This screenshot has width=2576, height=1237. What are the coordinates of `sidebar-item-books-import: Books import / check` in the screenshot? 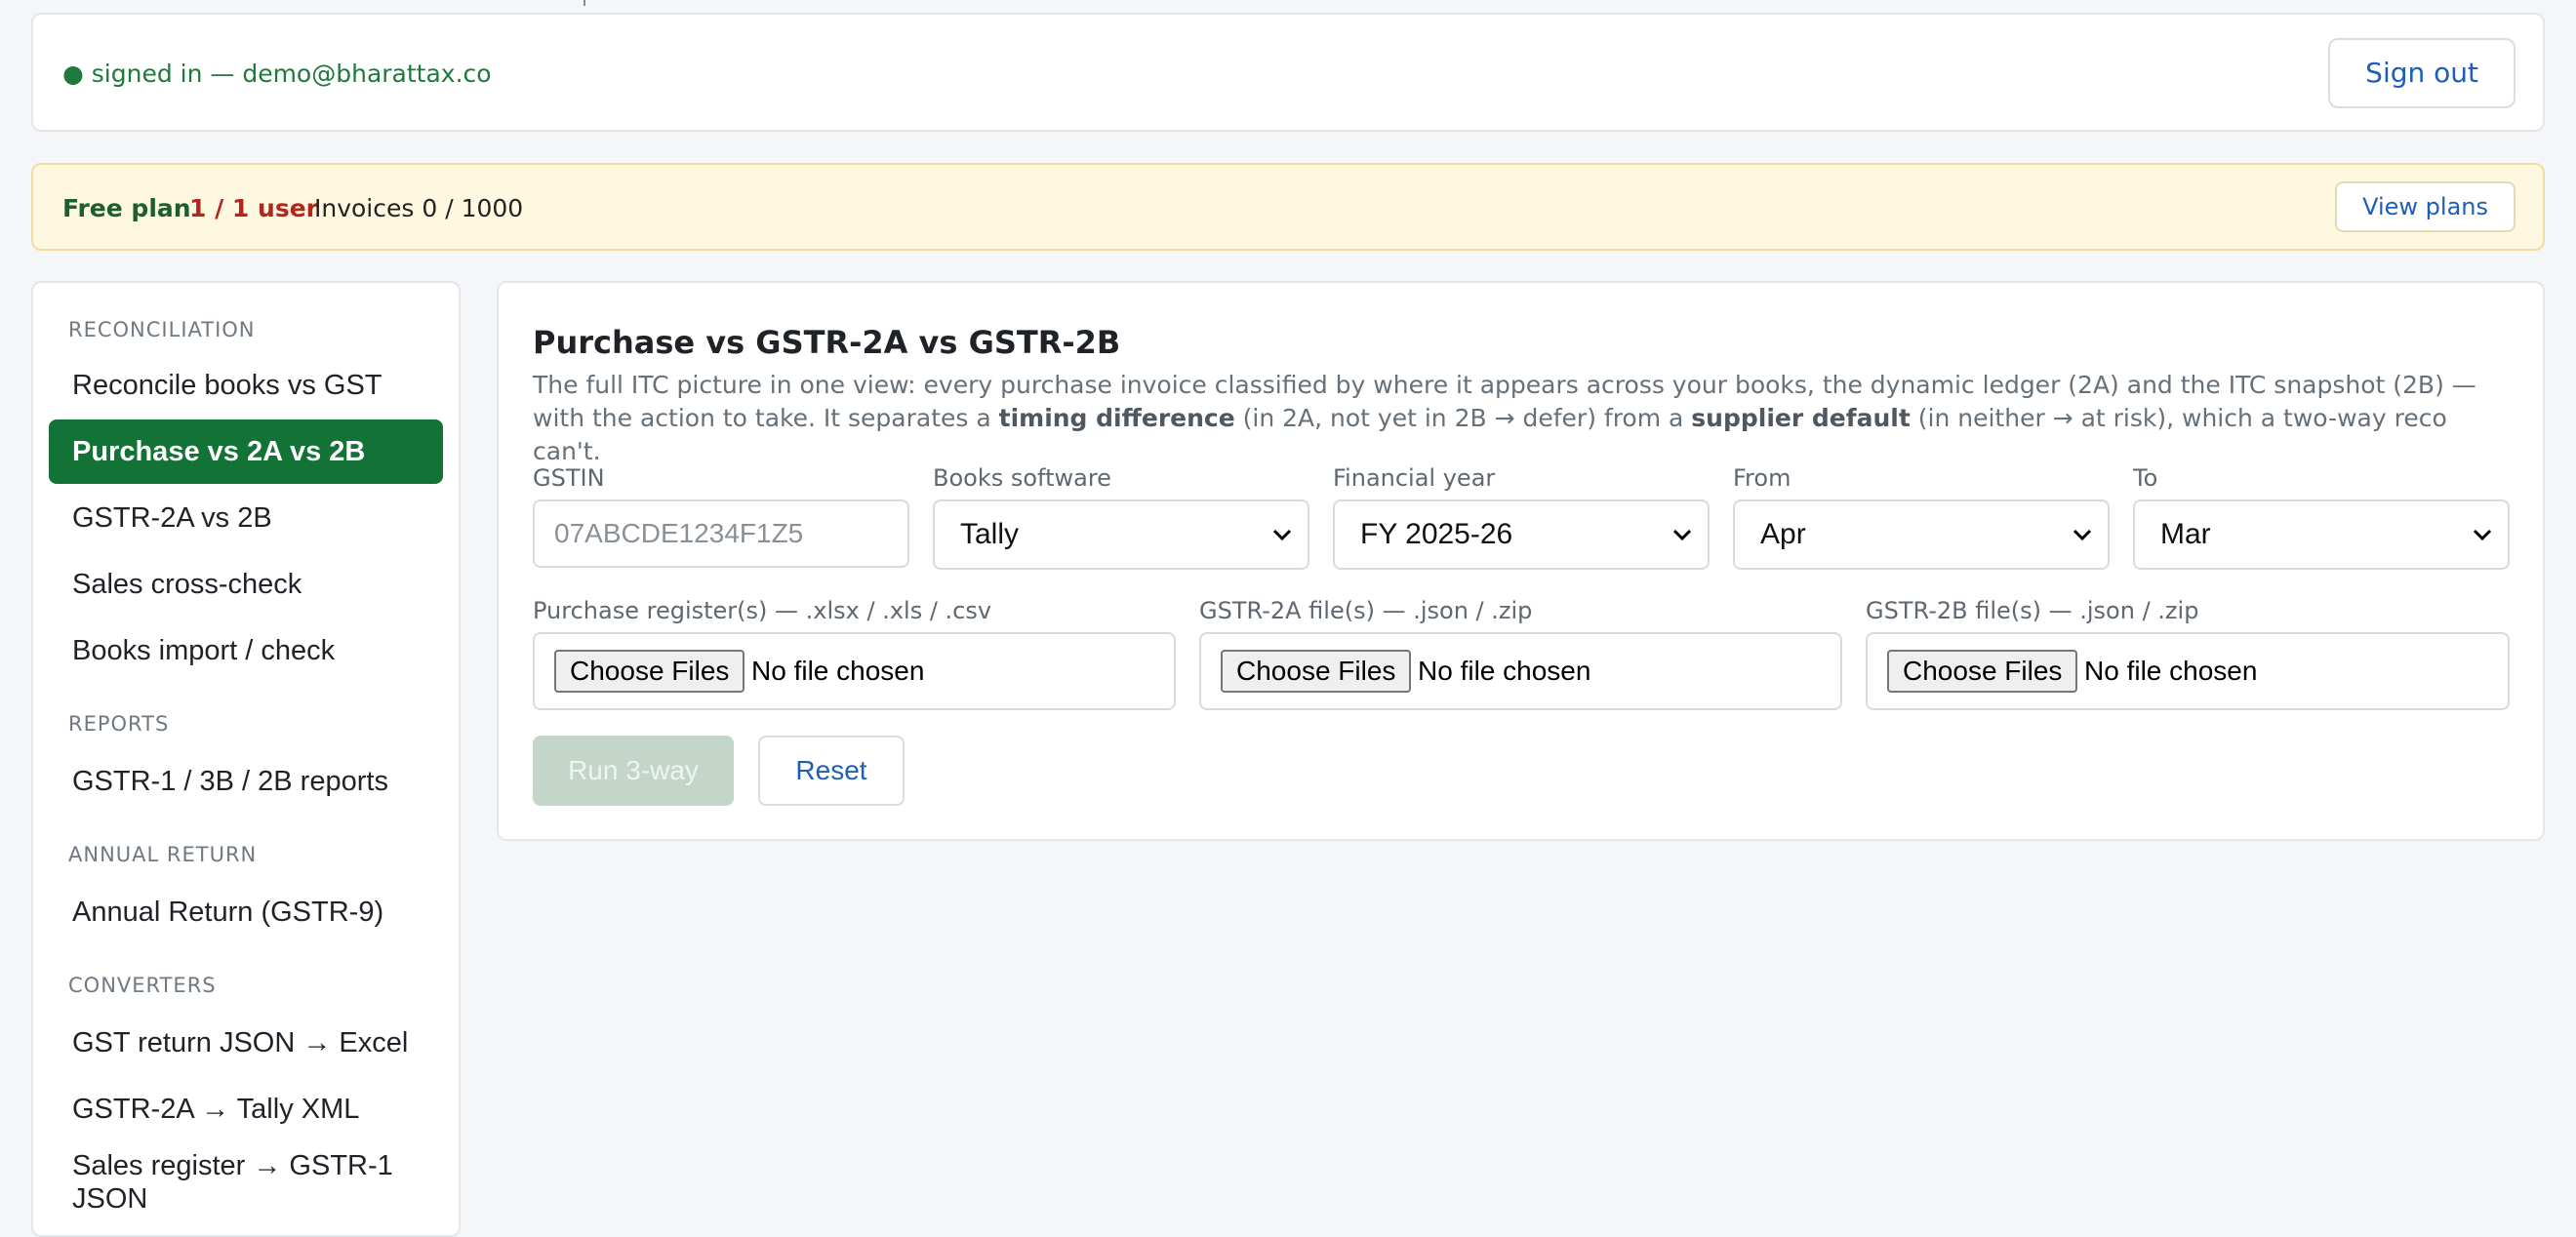 It's located at (246, 651).